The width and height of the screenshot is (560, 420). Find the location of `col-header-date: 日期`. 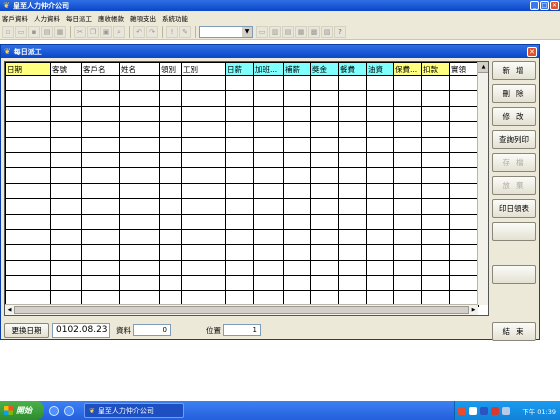

col-header-date: 日期 is located at coordinates (28, 69).